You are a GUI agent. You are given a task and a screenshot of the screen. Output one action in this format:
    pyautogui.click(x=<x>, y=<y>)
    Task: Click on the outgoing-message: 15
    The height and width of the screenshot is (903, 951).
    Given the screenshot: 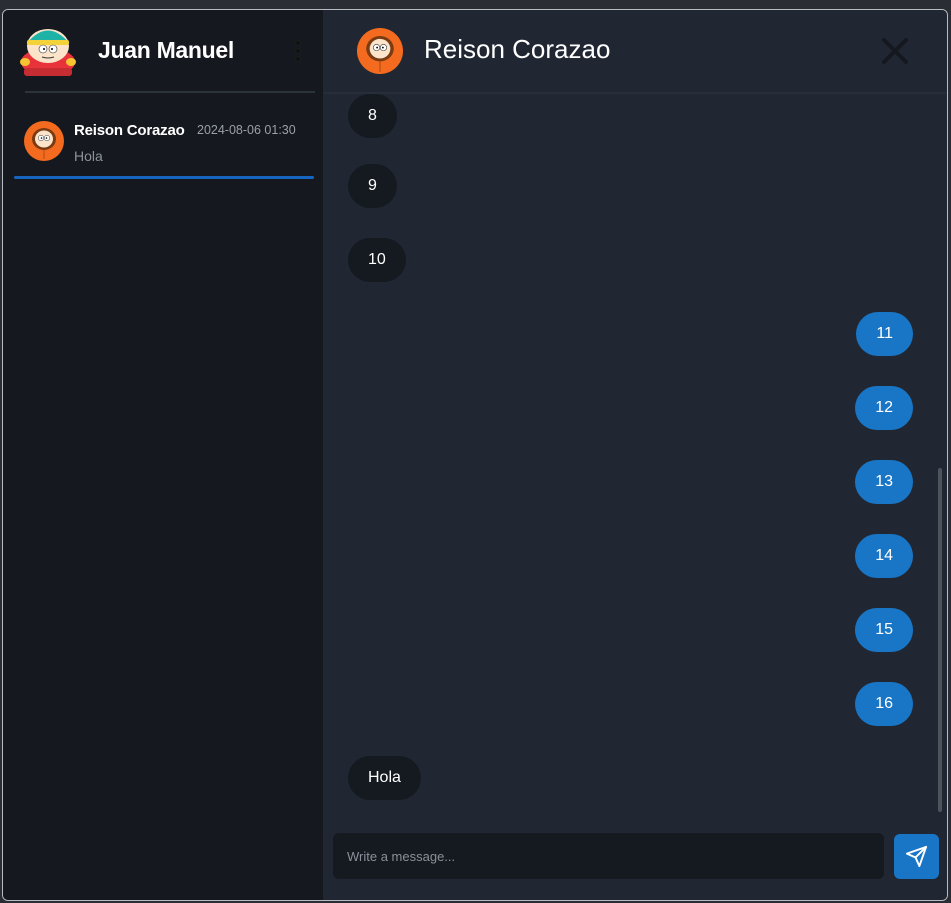 What is the action you would take?
    pyautogui.click(x=884, y=630)
    